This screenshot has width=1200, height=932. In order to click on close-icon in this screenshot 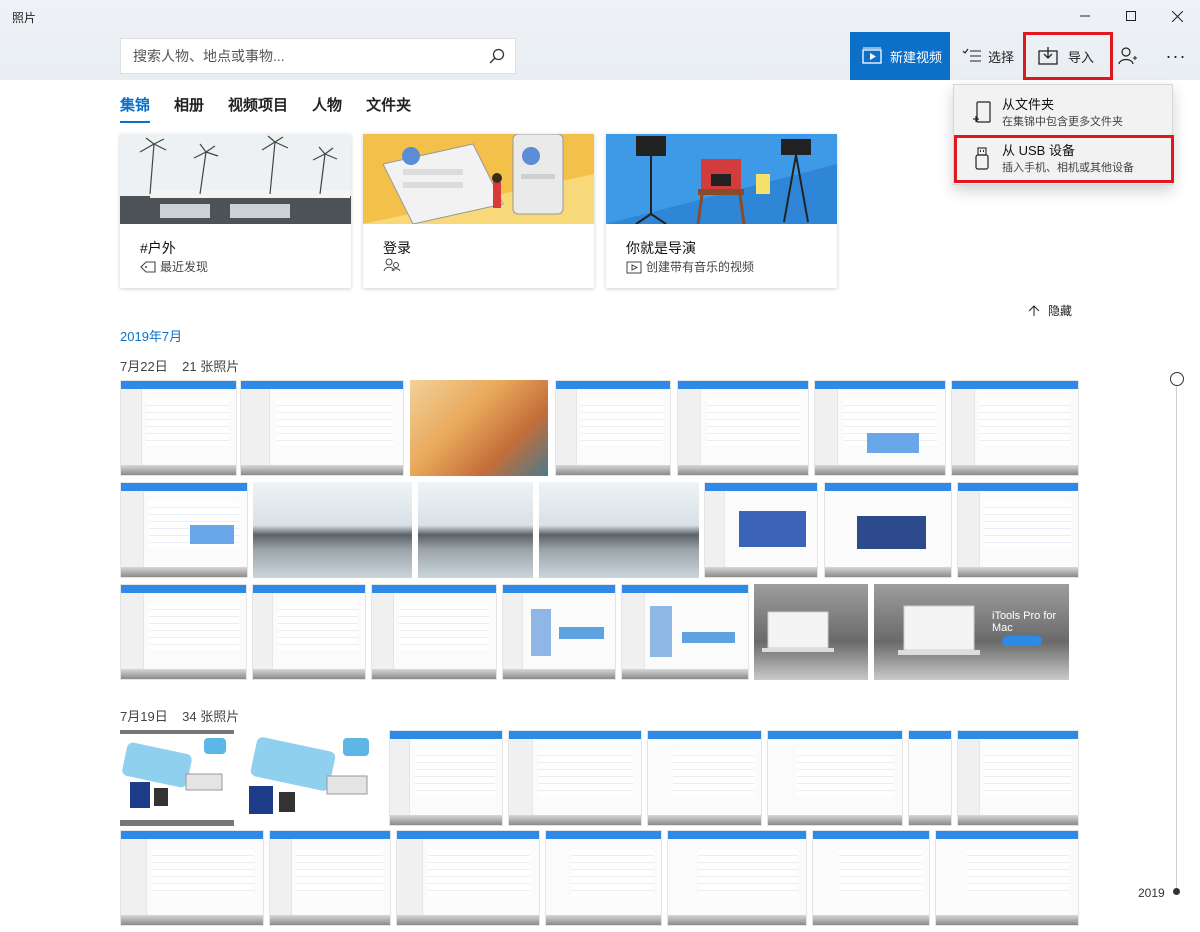, I will do `click(1177, 16)`.